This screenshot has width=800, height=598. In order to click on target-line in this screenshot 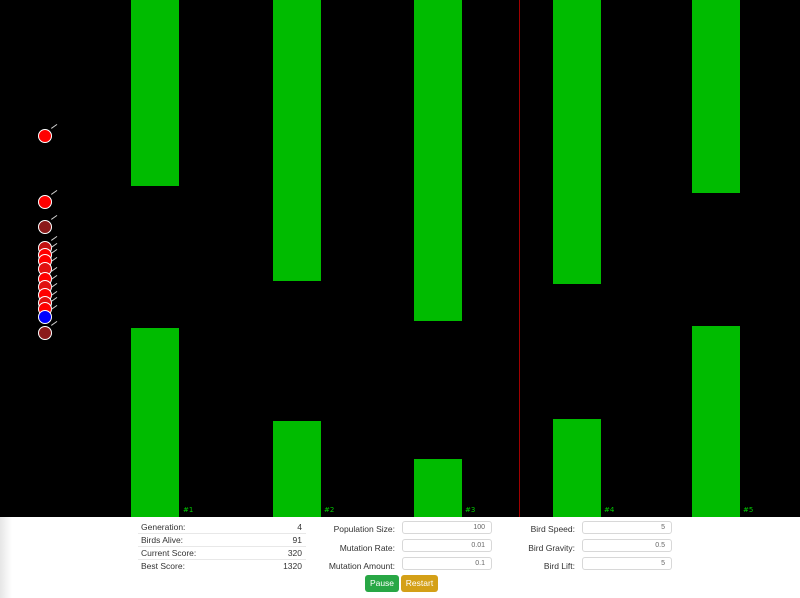, I will do `click(519, 258)`.